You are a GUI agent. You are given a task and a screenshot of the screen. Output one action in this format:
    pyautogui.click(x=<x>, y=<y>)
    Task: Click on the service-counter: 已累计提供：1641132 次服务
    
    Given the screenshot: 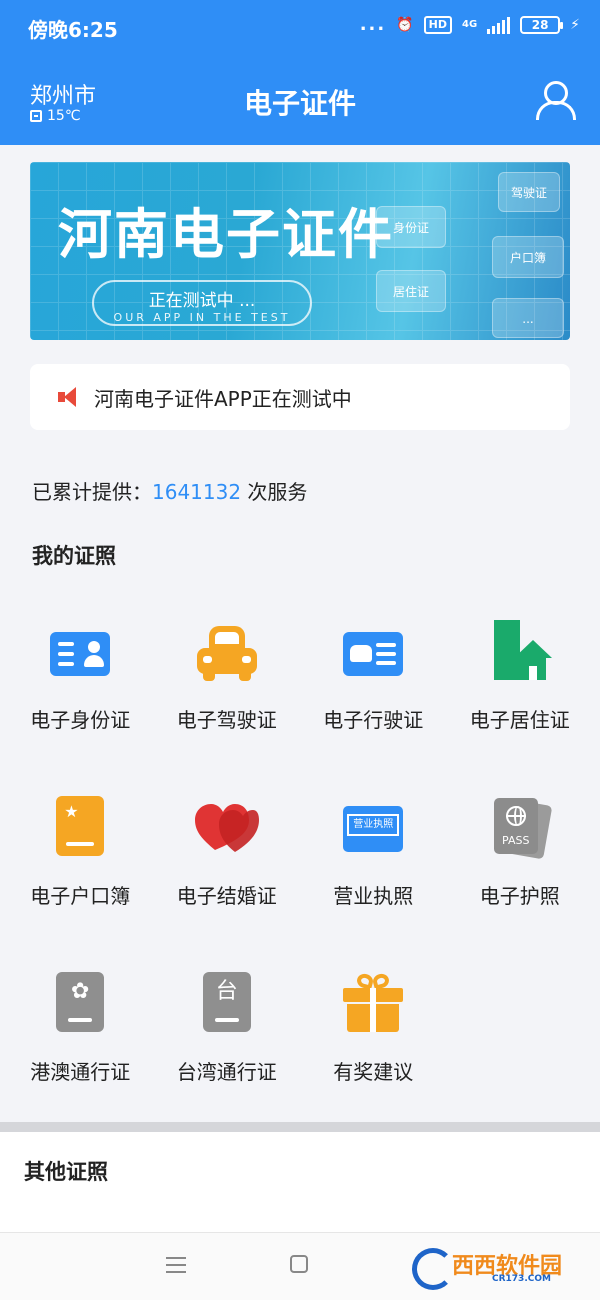 What is the action you would take?
    pyautogui.click(x=169, y=490)
    